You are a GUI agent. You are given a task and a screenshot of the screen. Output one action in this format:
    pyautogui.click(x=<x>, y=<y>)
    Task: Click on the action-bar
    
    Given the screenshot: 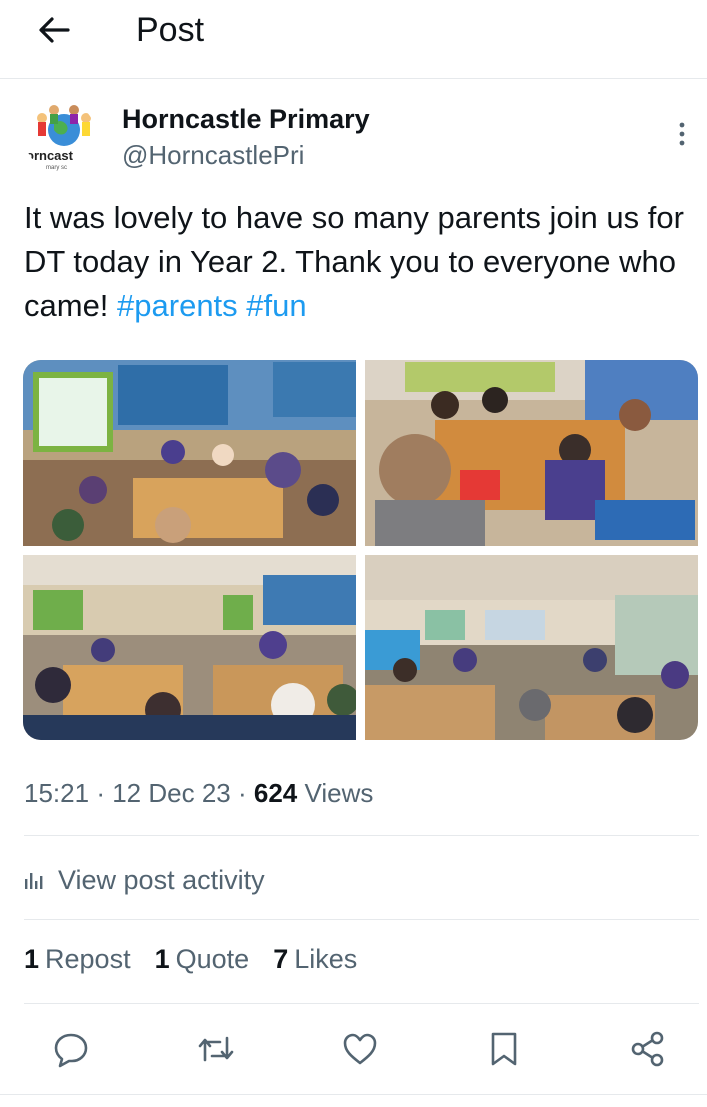 What is the action you would take?
    pyautogui.click(x=353, y=1049)
    